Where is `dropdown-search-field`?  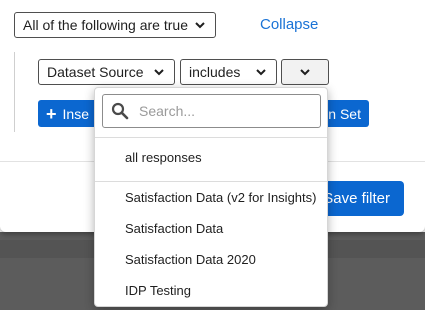 dropdown-search-field is located at coordinates (211, 111).